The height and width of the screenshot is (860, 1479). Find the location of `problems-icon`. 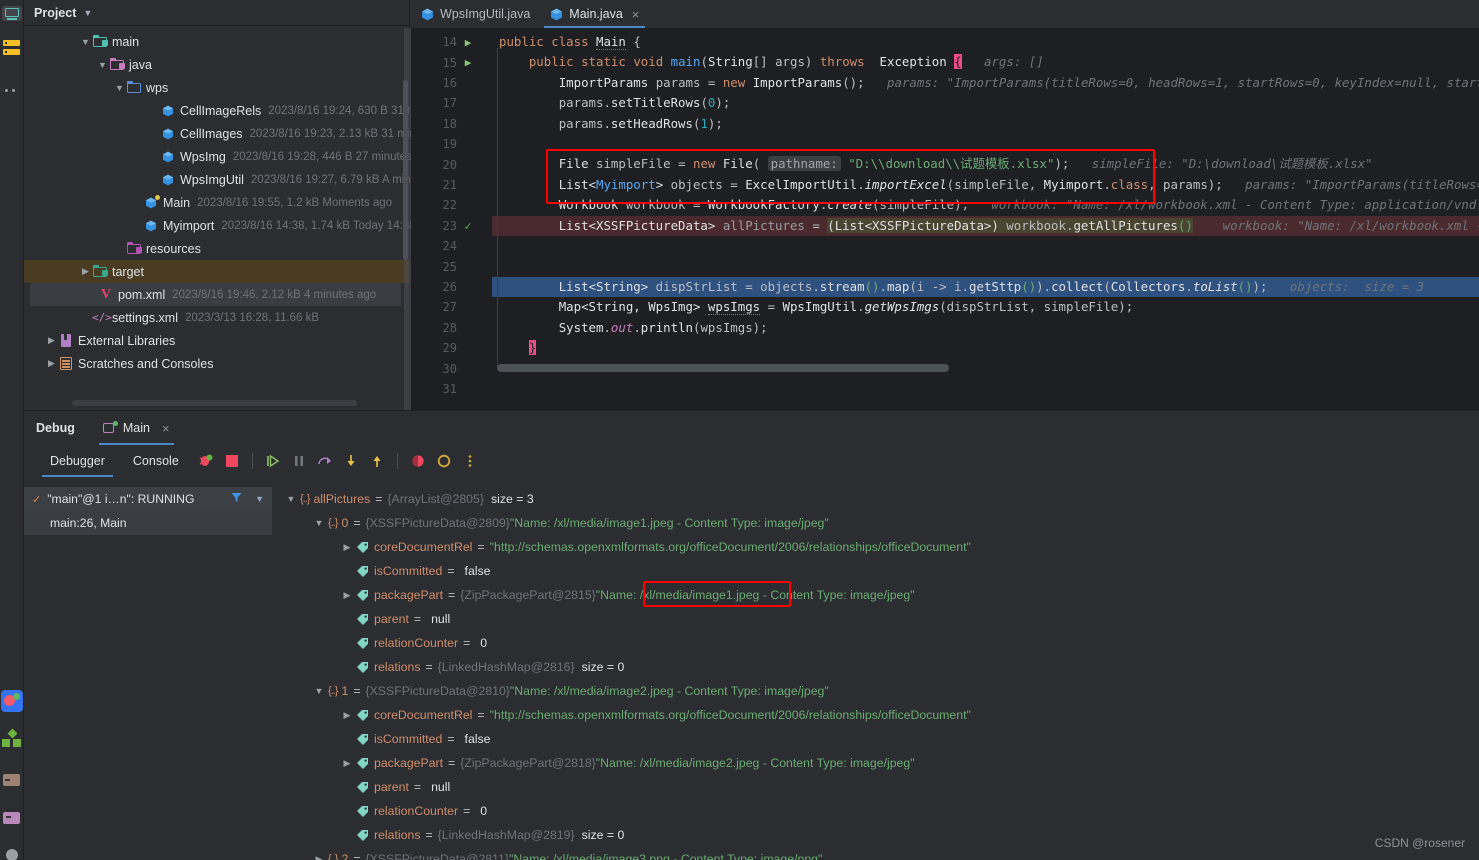

problems-icon is located at coordinates (12, 818).